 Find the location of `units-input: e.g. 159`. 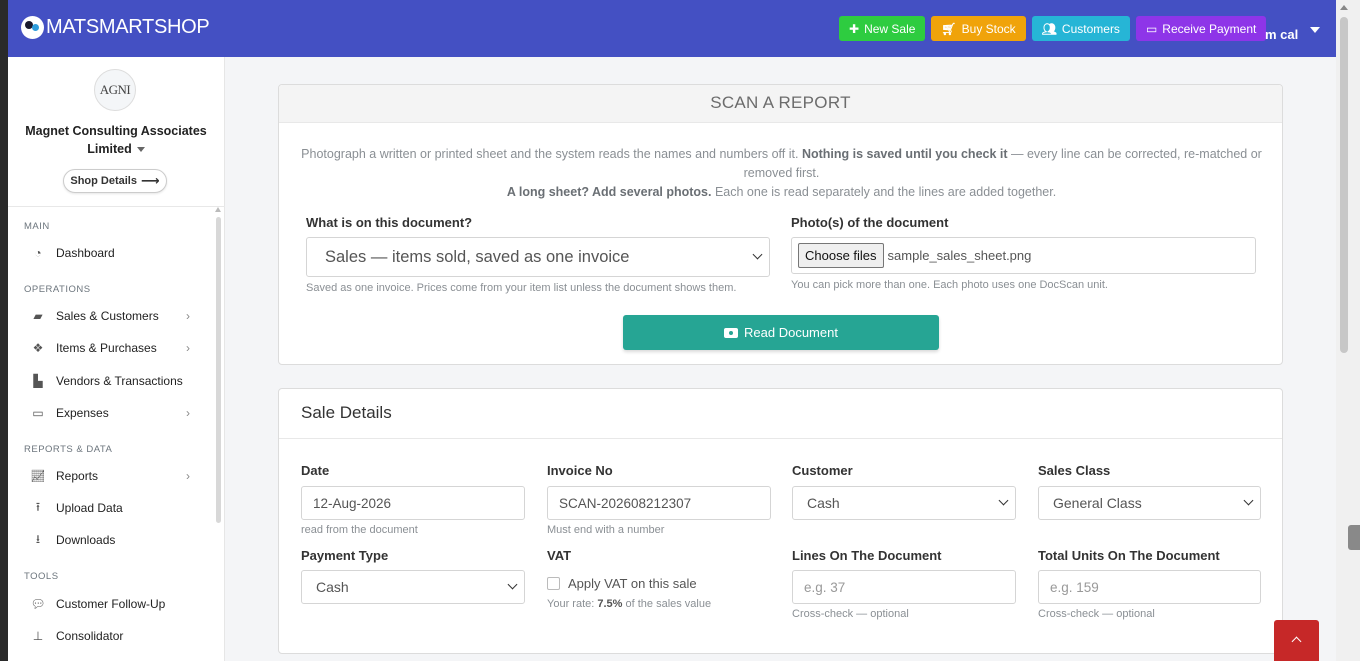

units-input: e.g. 159 is located at coordinates (1149, 587).